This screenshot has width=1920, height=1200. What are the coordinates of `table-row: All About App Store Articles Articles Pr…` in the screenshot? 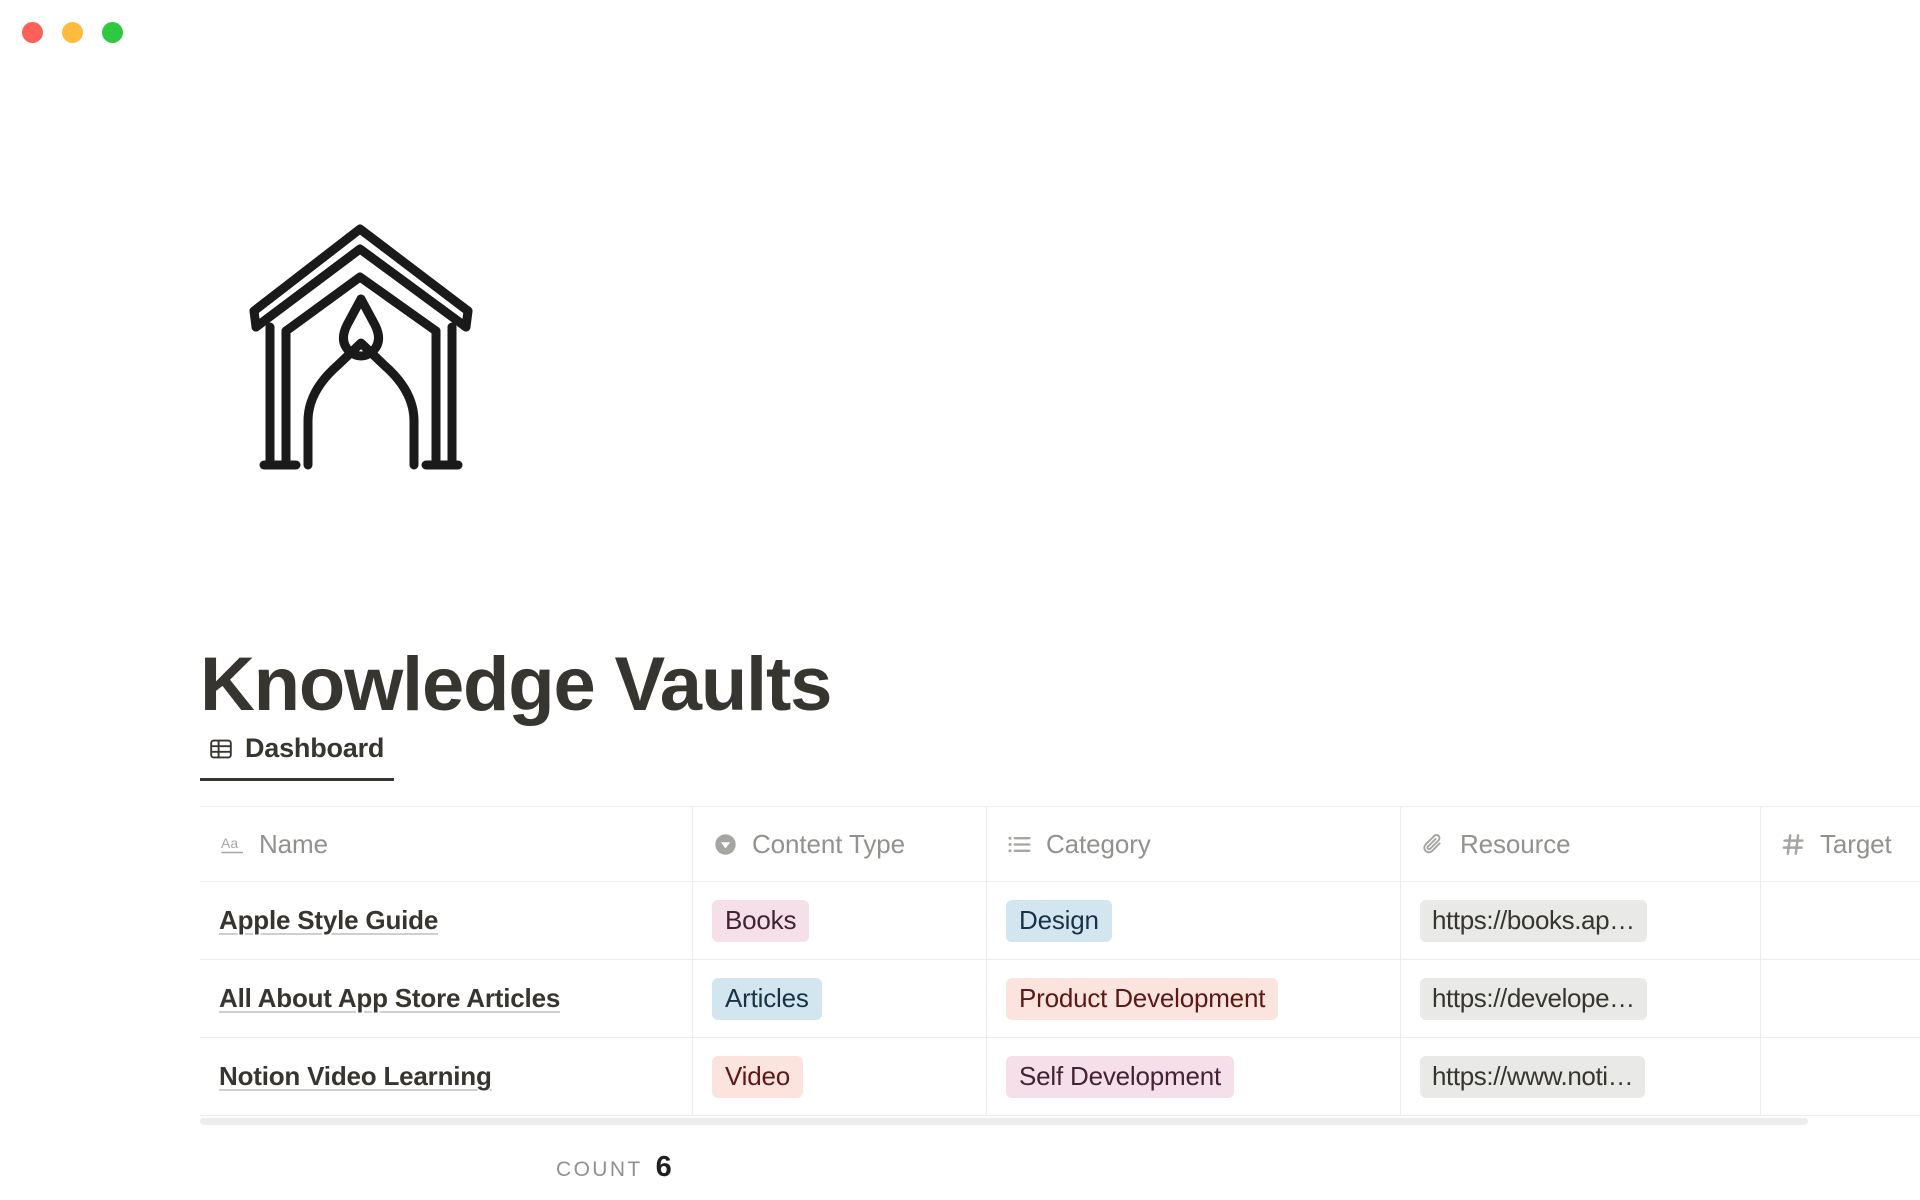 It's located at (1060, 999).